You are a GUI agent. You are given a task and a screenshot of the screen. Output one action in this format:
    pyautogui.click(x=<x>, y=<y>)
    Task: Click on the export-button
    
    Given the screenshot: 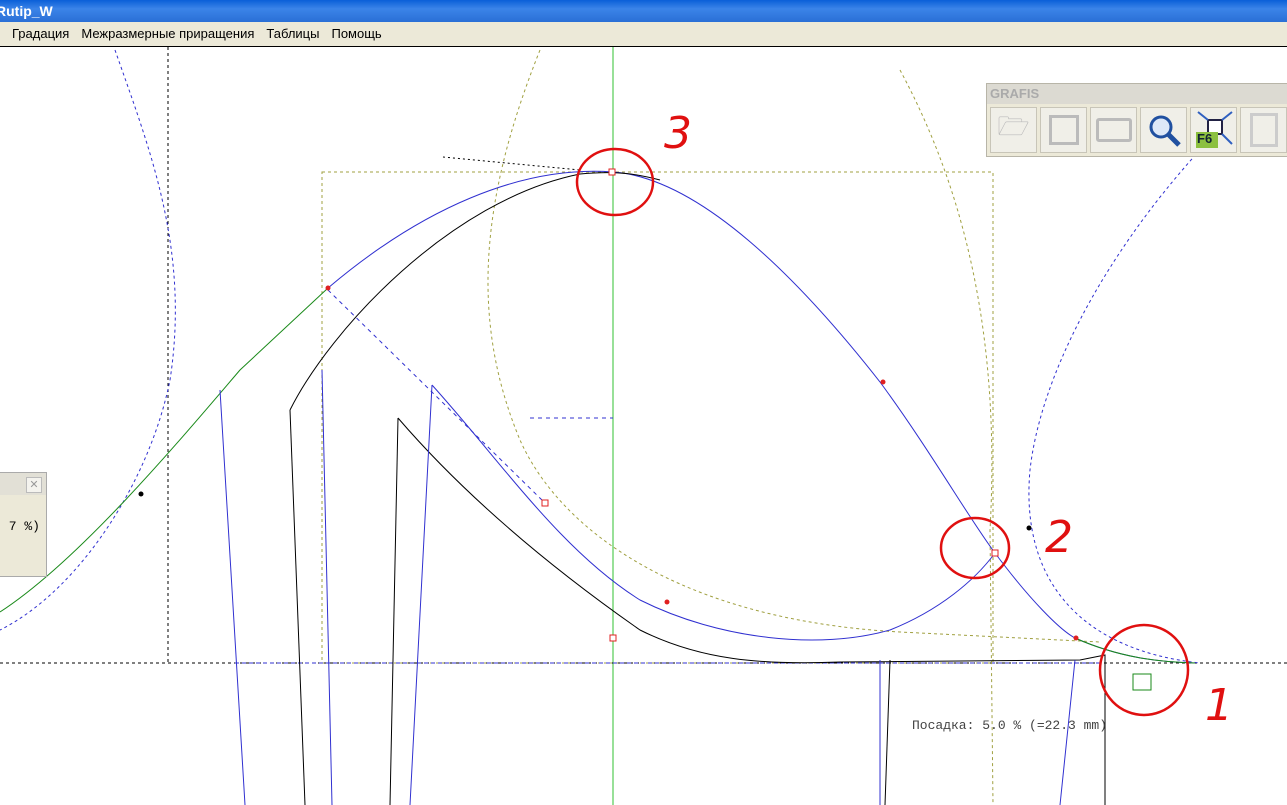 What is the action you would take?
    pyautogui.click(x=1263, y=130)
    